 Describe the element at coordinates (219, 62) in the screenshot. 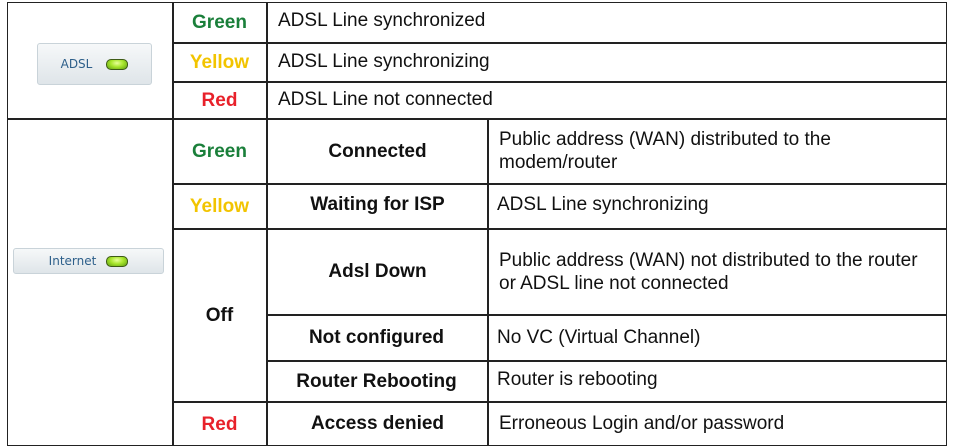

I see `adsl-color-yellow: Yellow` at that location.